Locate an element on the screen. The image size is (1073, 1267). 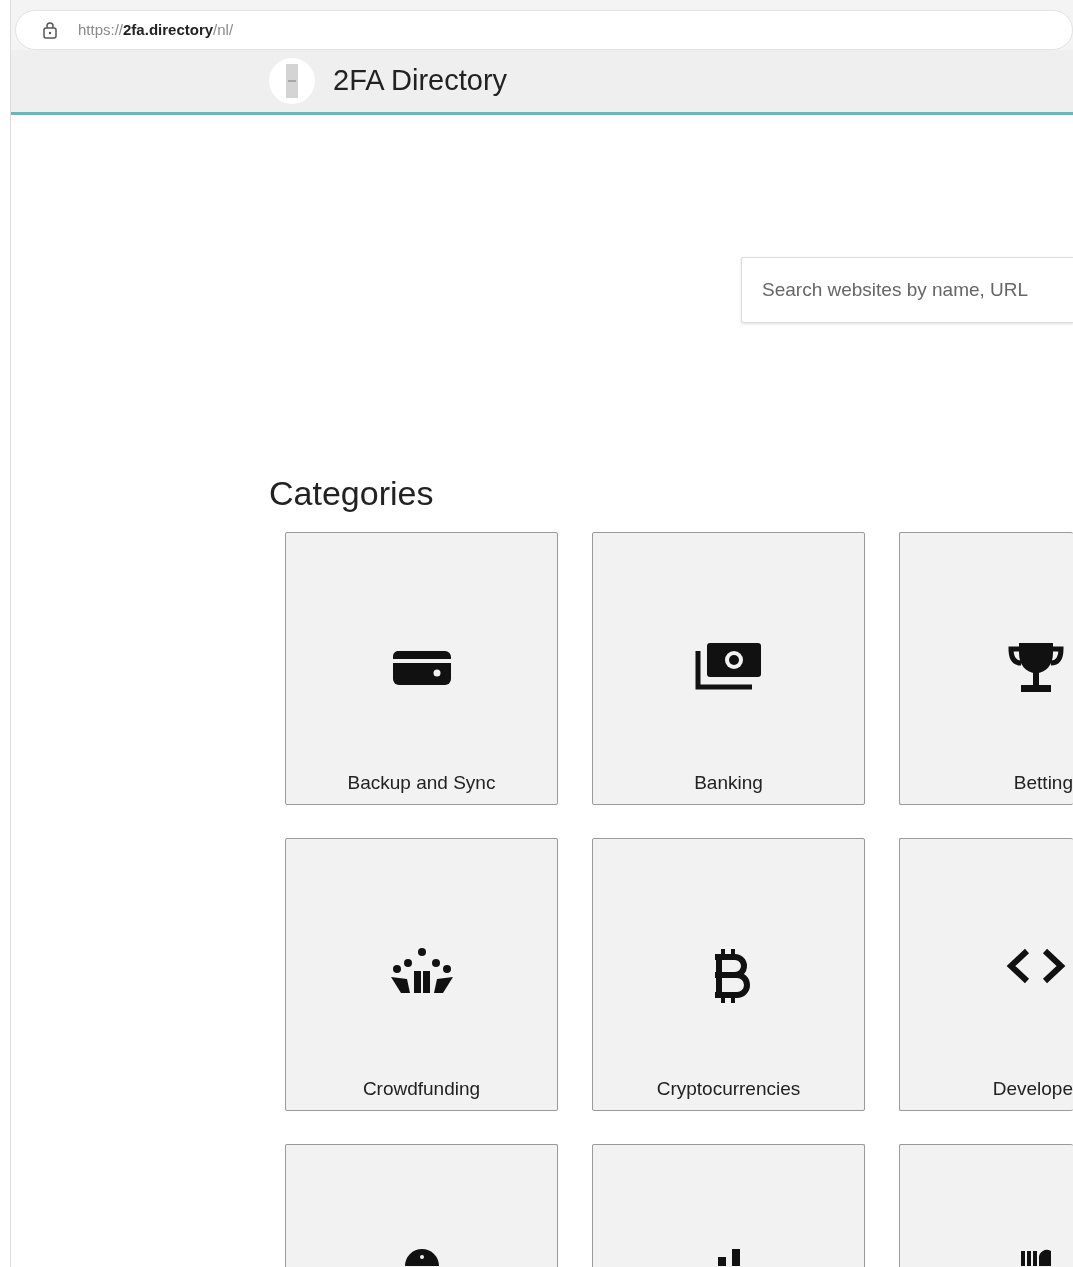
search-field: Search websites by name, URL is located at coordinates (907, 290).